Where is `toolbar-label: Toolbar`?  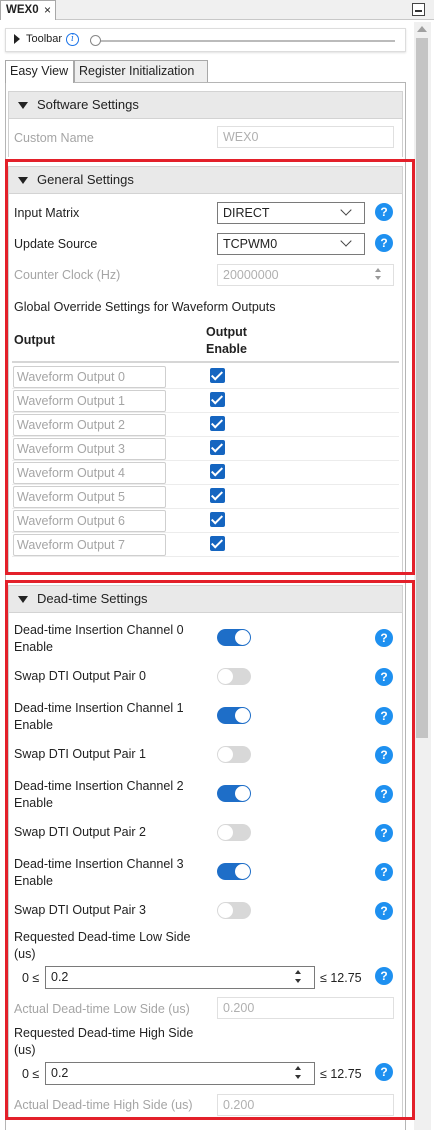 toolbar-label: Toolbar is located at coordinates (44, 39).